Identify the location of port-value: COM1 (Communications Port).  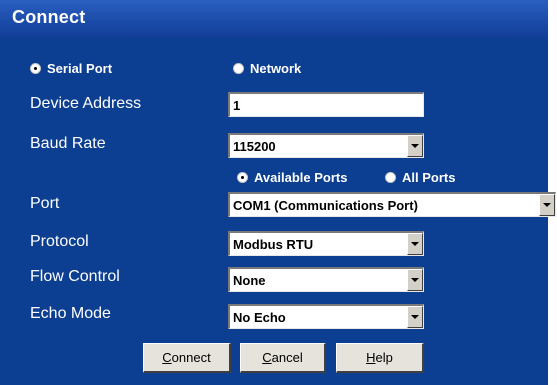
(325, 205).